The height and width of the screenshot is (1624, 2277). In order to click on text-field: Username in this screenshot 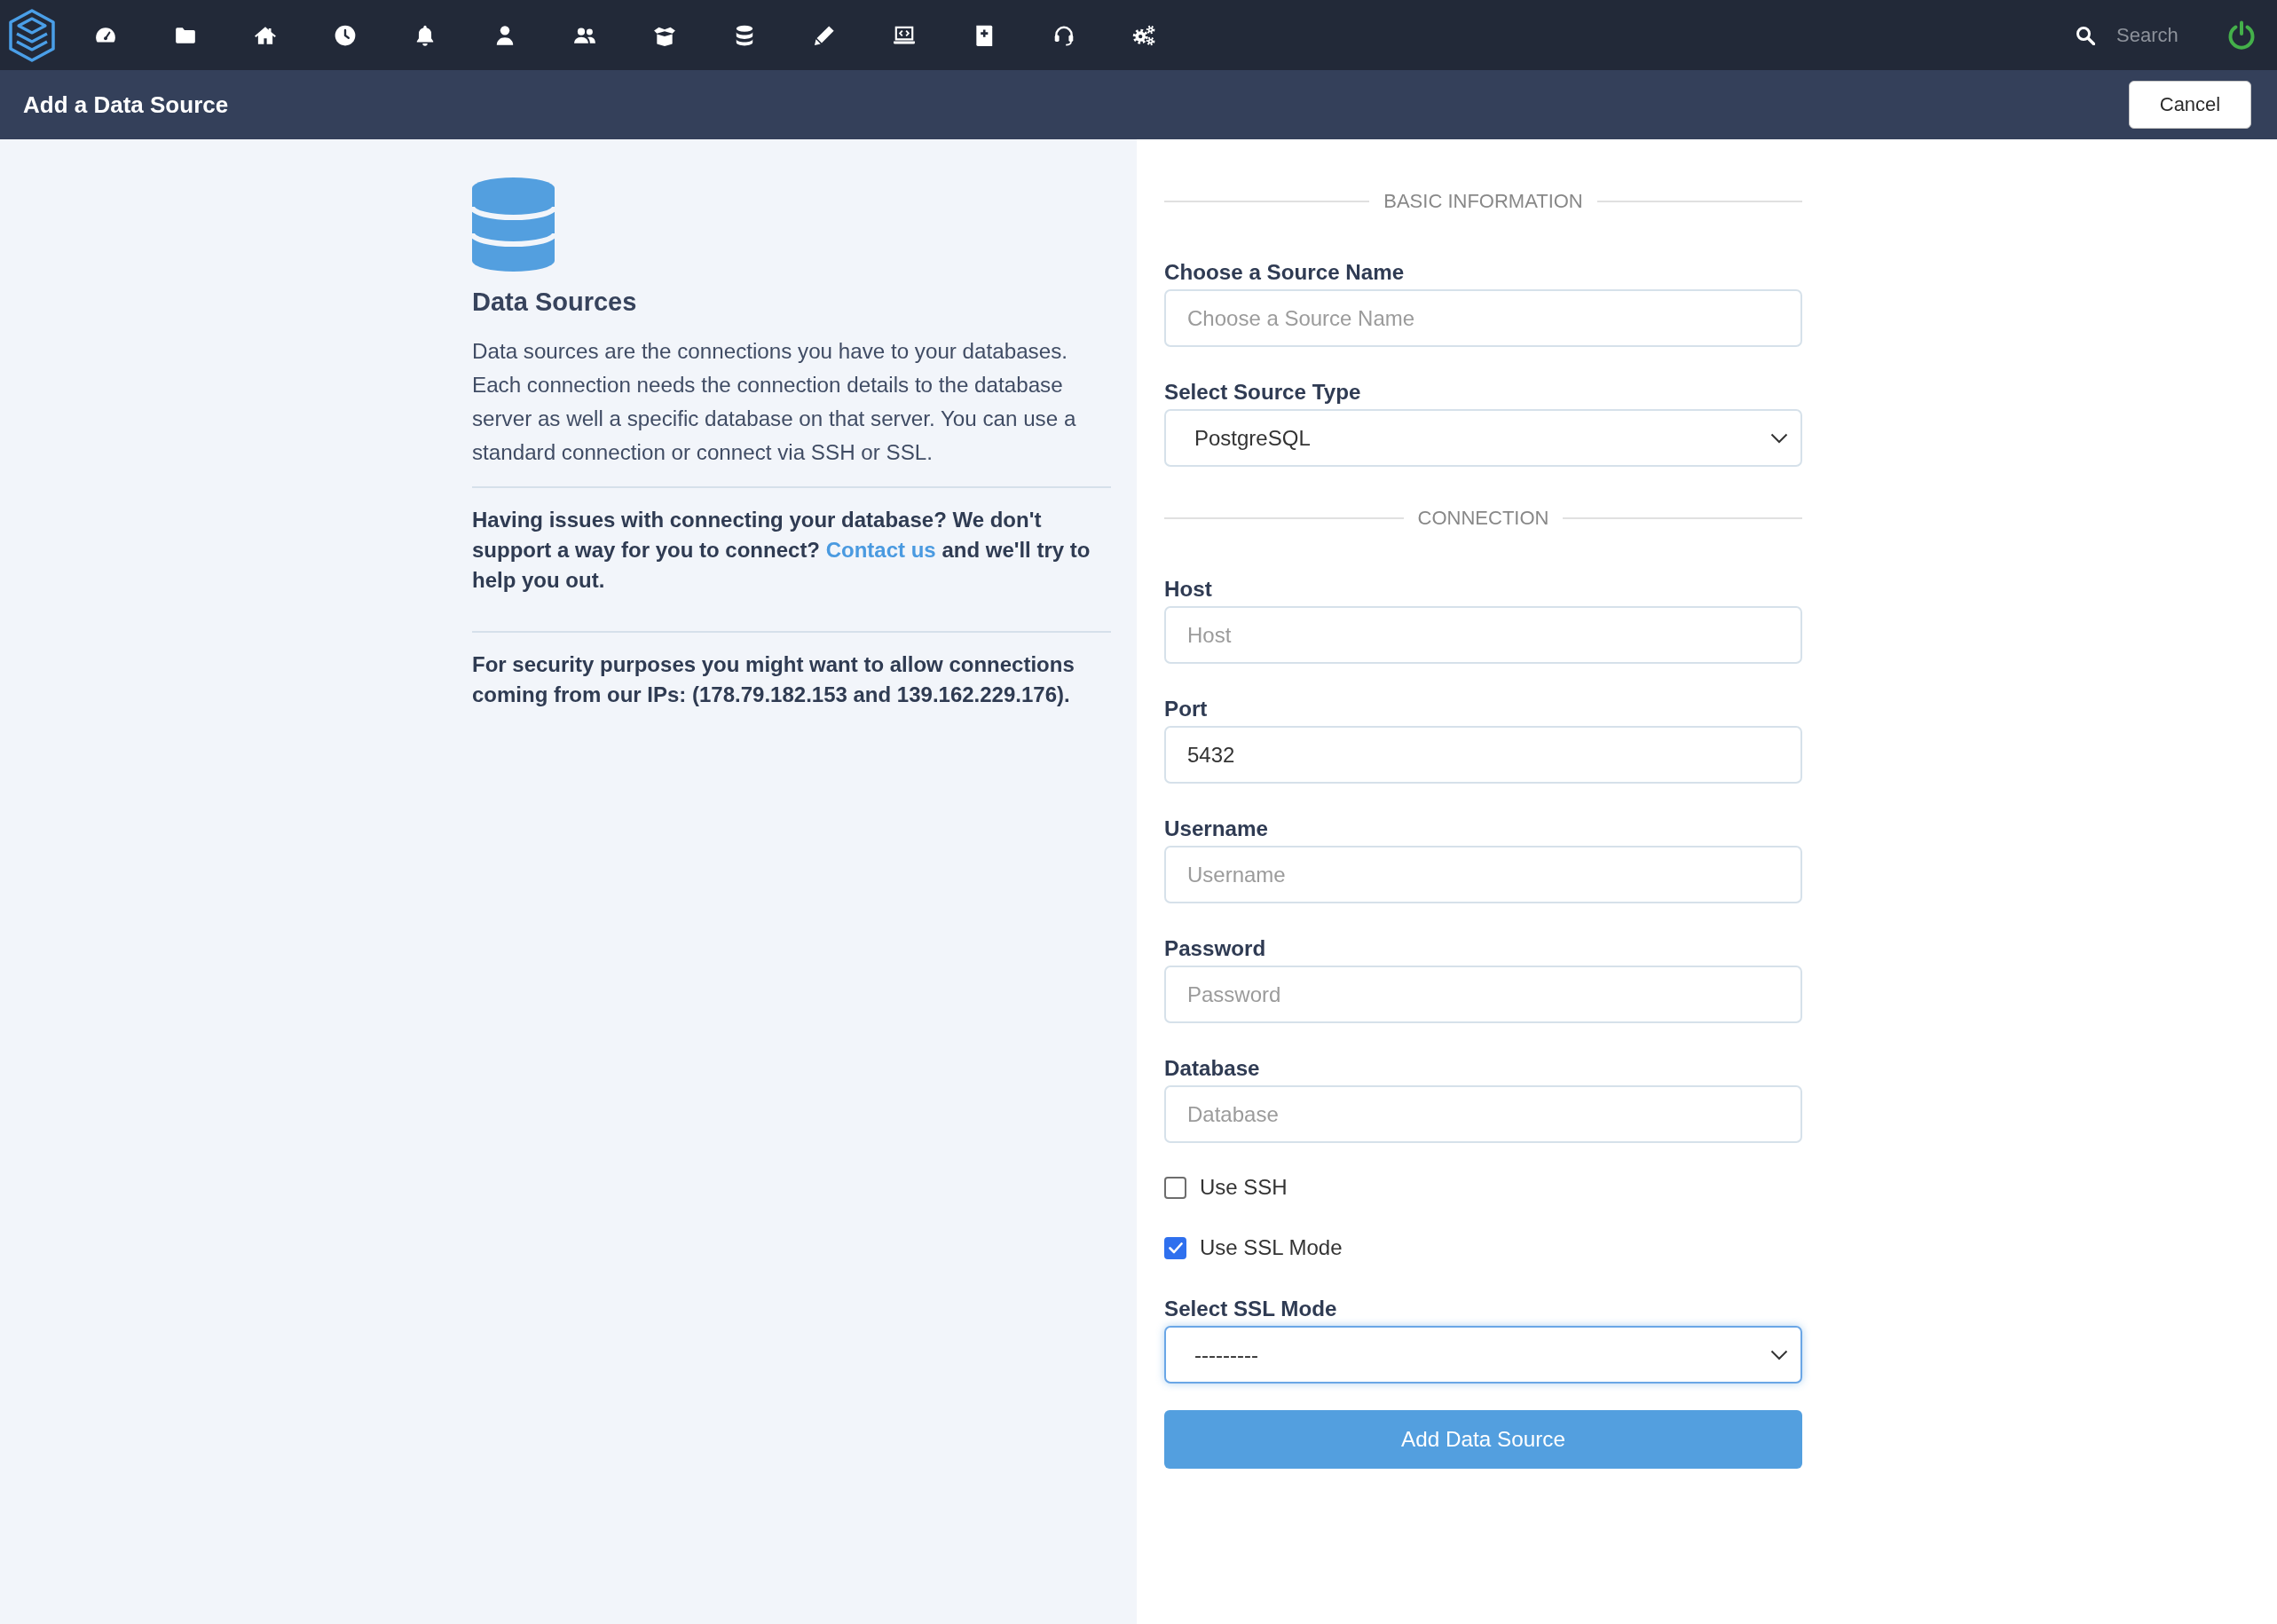, I will do `click(1483, 875)`.